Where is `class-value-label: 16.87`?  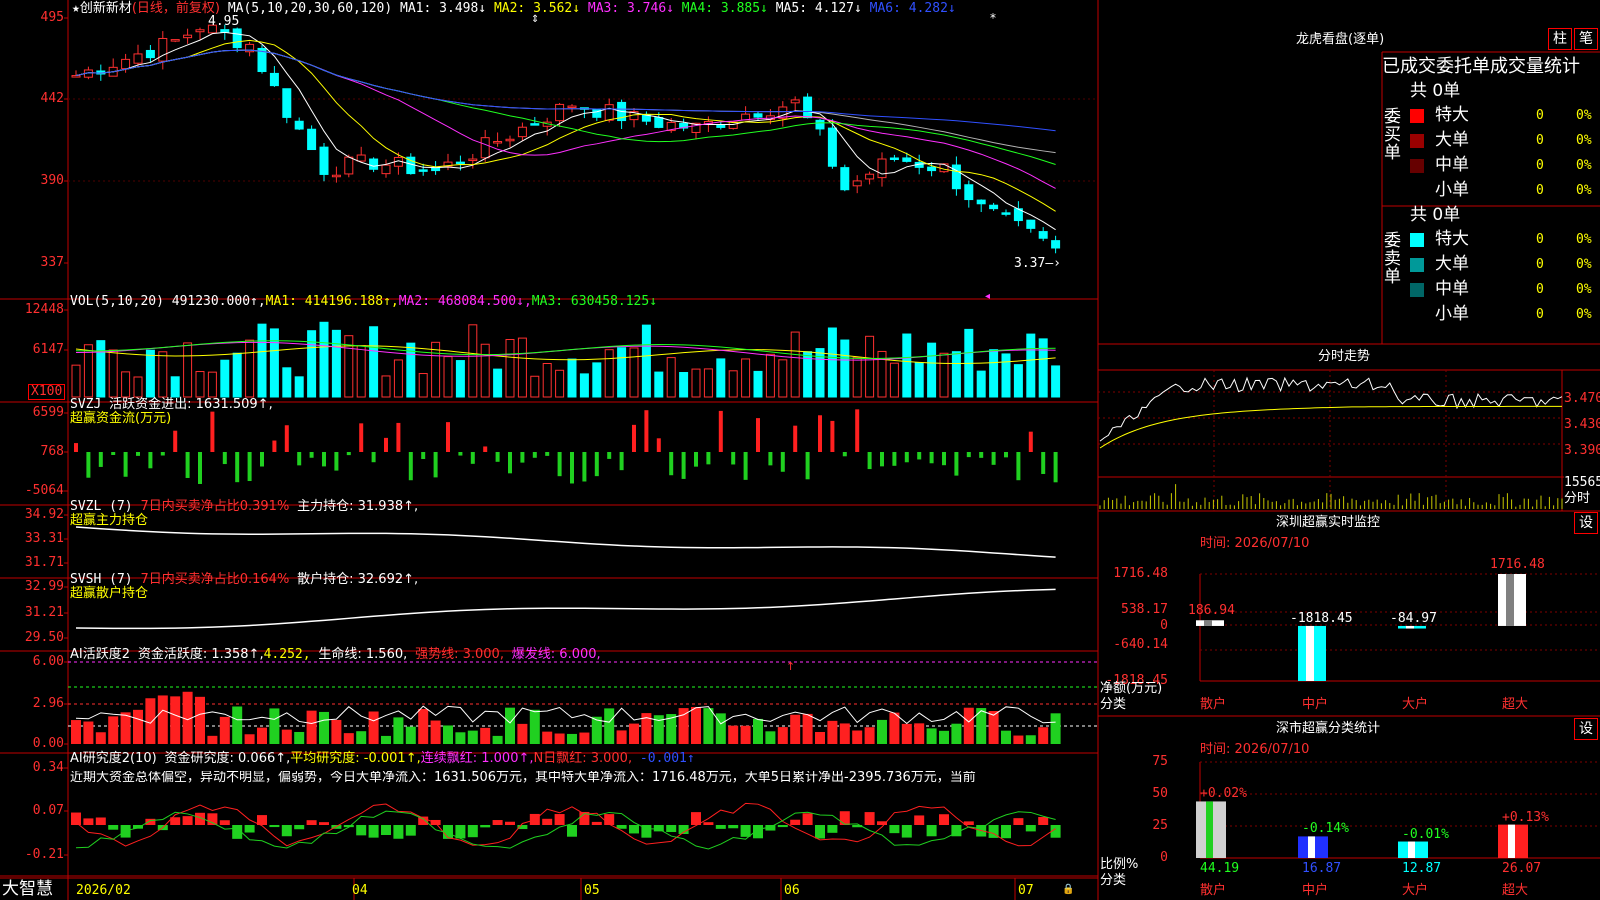 class-value-label: 16.87 is located at coordinates (1322, 868).